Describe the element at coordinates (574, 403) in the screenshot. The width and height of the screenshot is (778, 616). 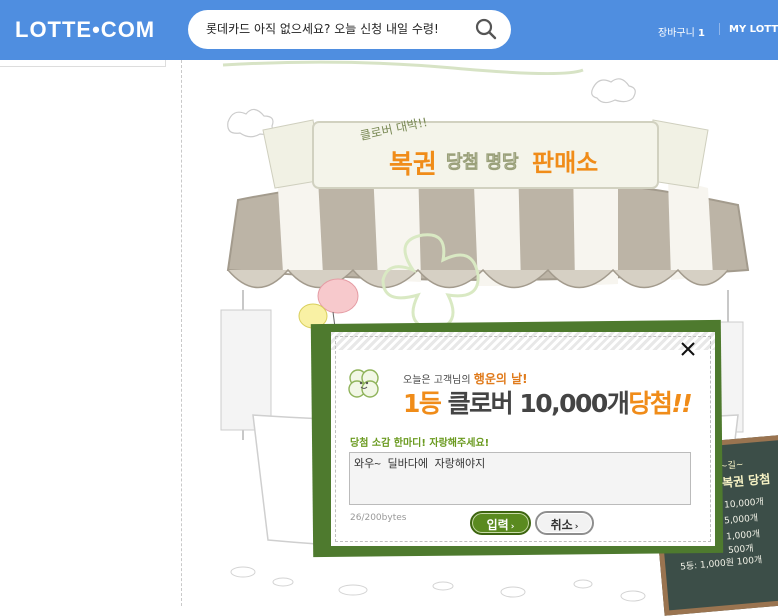
I see `headline-prize-b: 10,000개` at that location.